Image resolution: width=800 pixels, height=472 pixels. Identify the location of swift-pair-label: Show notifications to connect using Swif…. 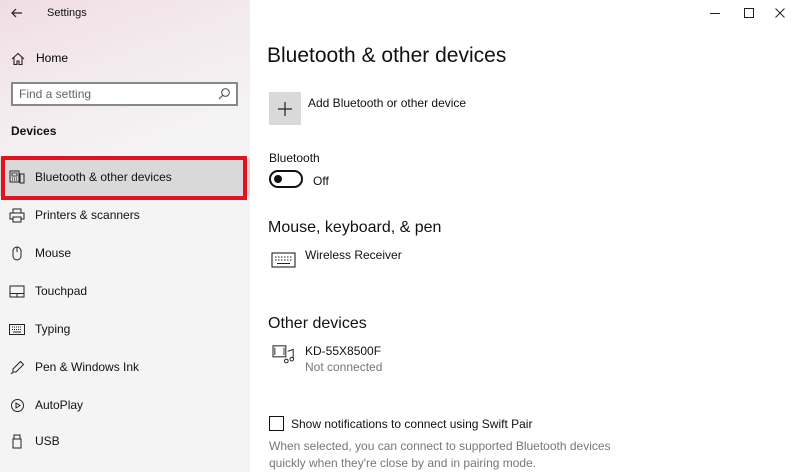
(411, 424).